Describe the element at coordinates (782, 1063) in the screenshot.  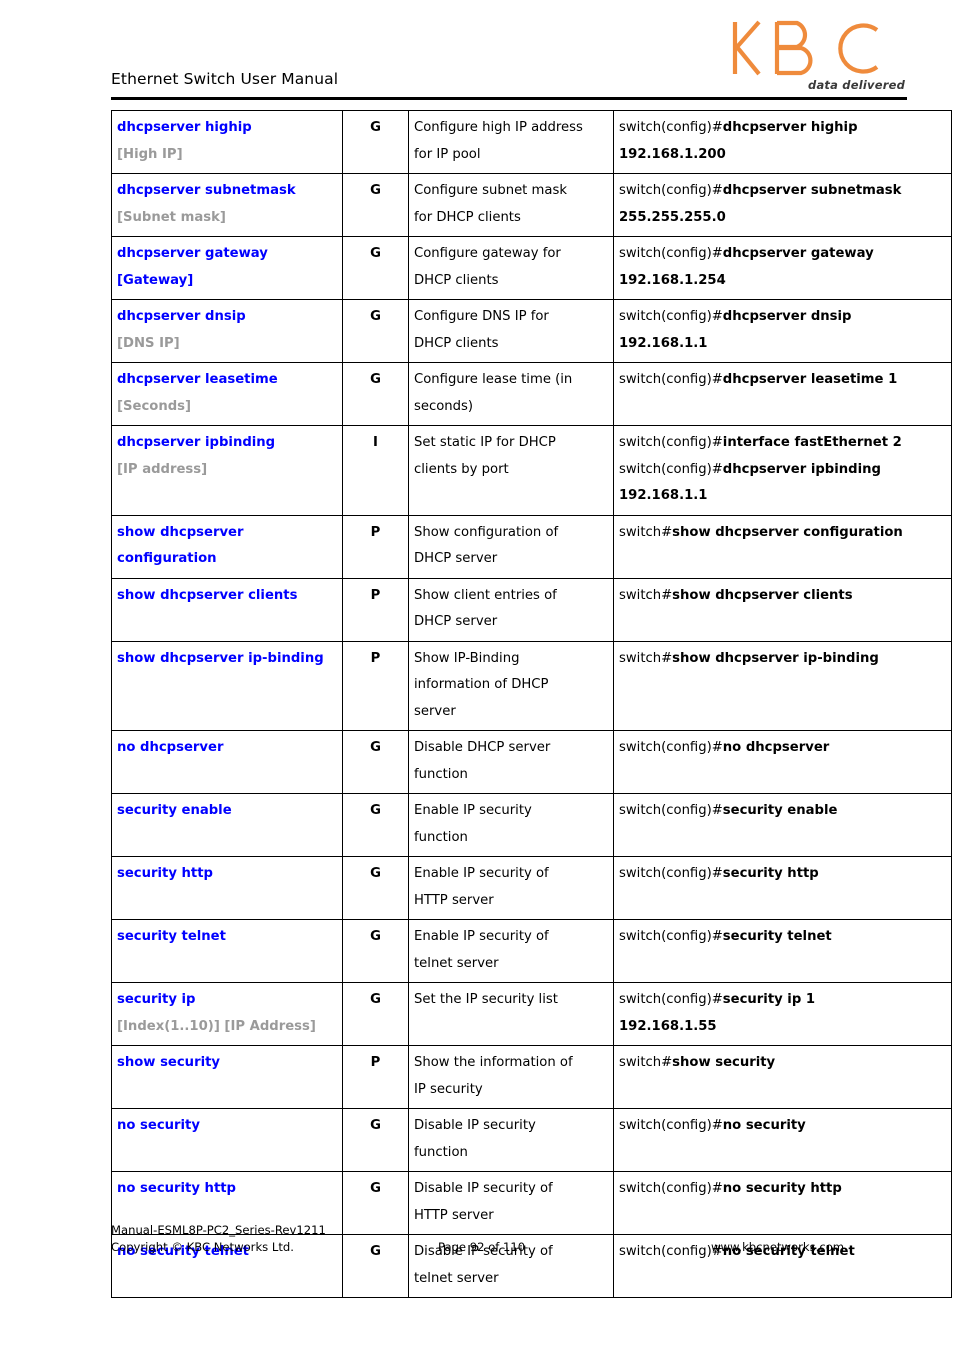
I see `example-line: switch#show security` at that location.